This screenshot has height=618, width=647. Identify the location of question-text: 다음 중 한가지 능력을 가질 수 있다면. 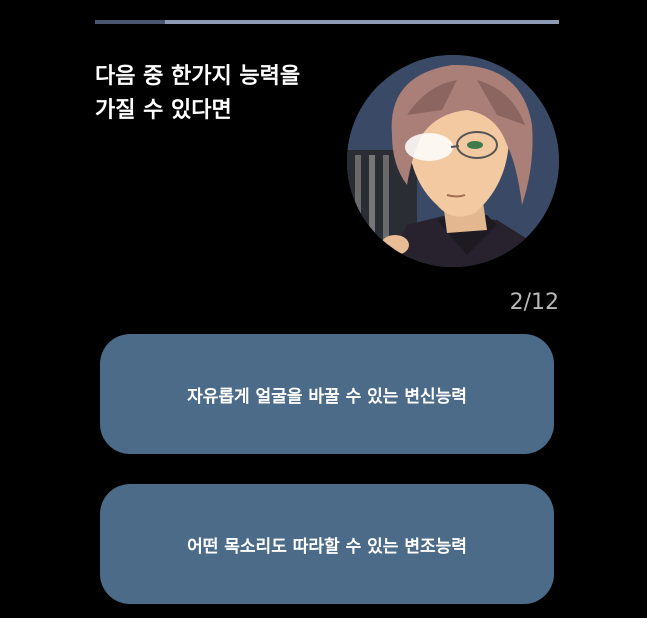
(220, 94).